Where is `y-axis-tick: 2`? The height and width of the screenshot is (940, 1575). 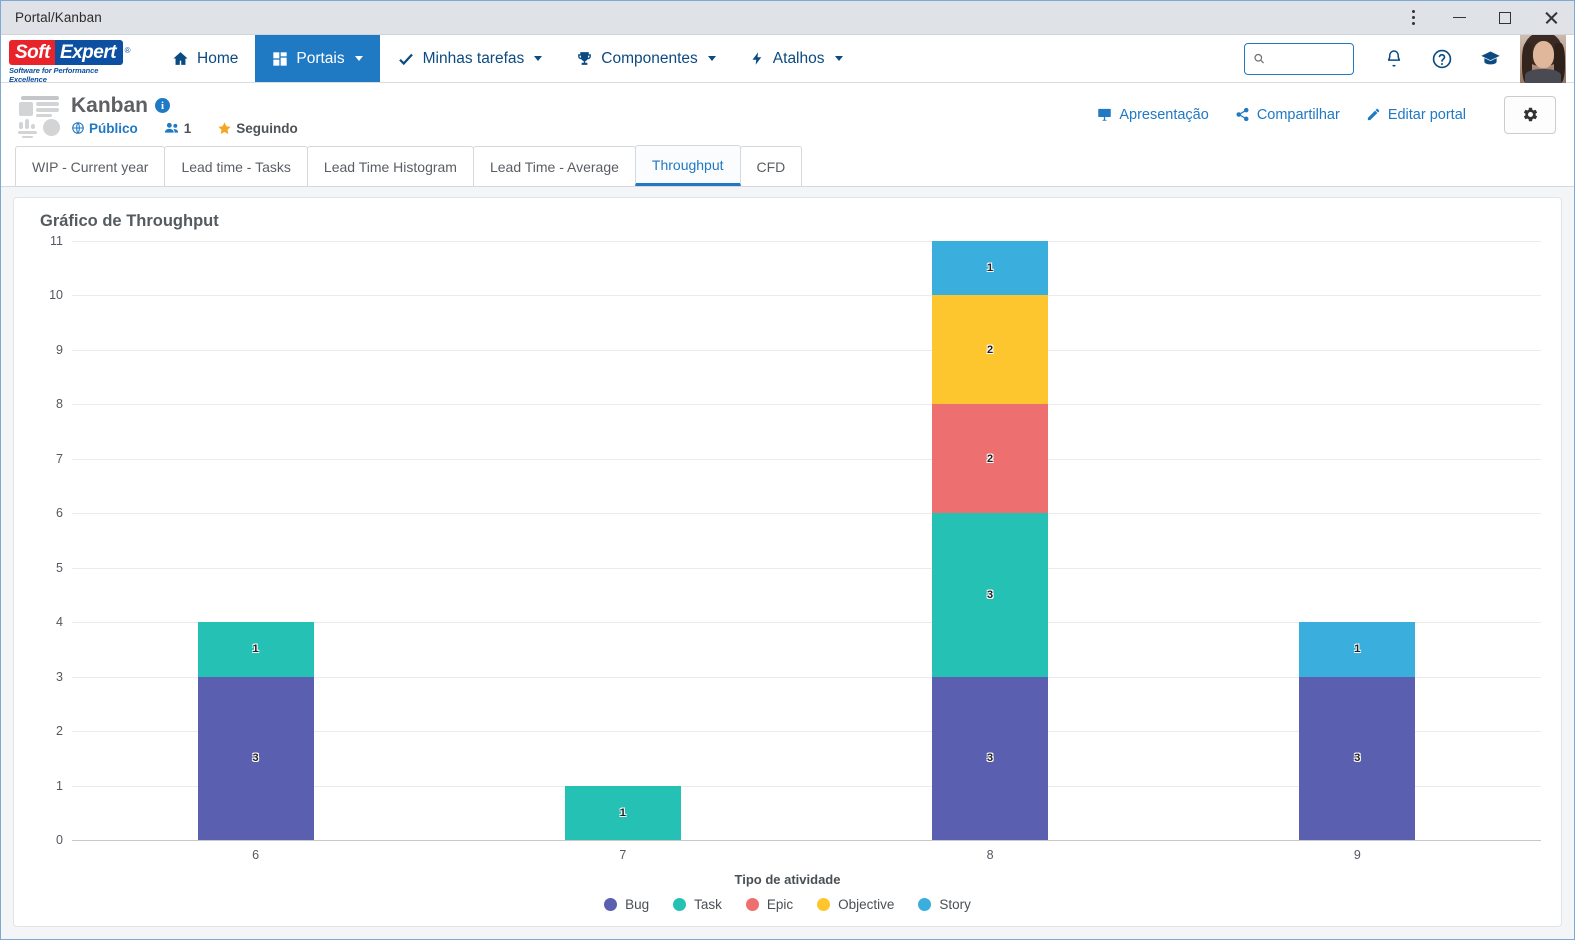
y-axis-tick: 2 is located at coordinates (59, 731).